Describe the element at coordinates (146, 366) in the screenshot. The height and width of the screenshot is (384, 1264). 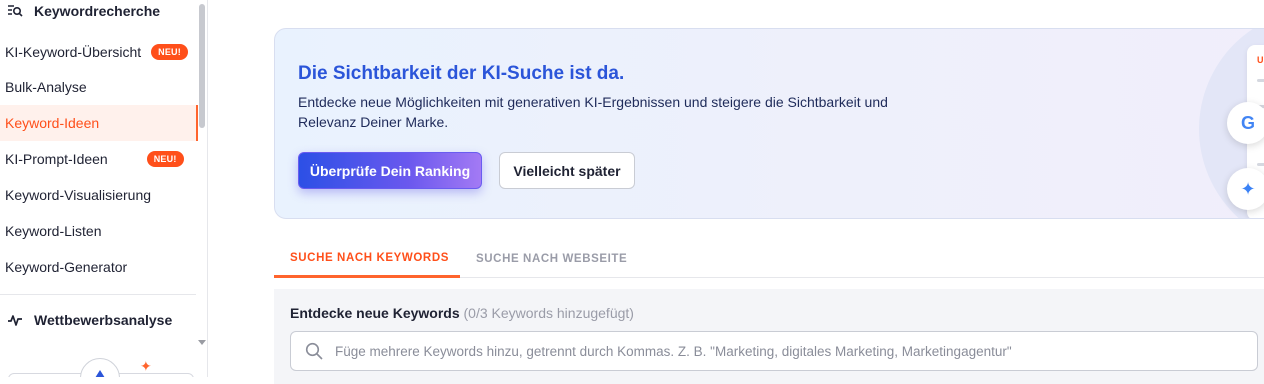
I see `sparkle-icon: ✦` at that location.